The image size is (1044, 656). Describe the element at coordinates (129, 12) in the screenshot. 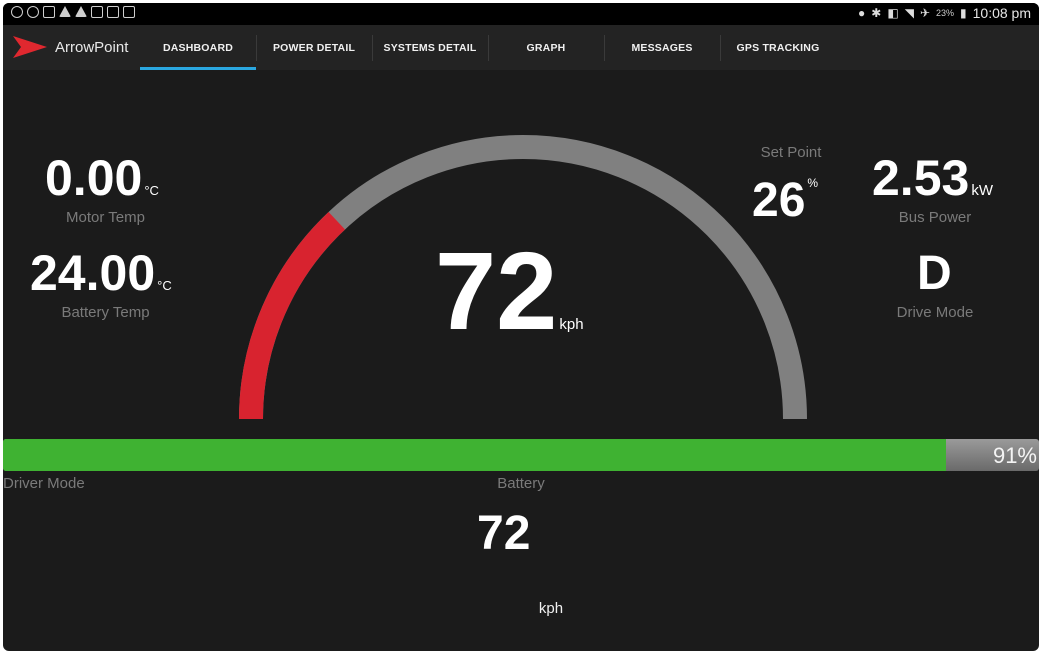

I see `play-store-icon` at that location.